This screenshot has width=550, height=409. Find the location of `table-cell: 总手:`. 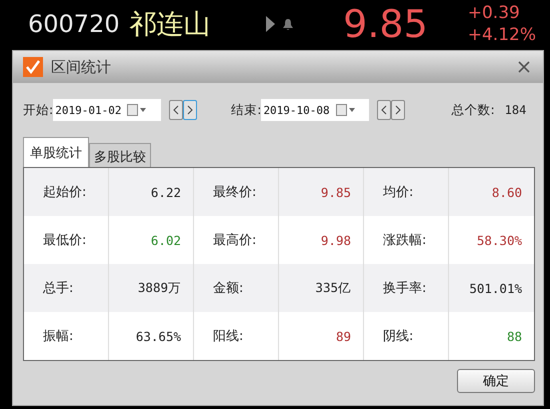

table-cell: 总手: is located at coordinates (66, 288).